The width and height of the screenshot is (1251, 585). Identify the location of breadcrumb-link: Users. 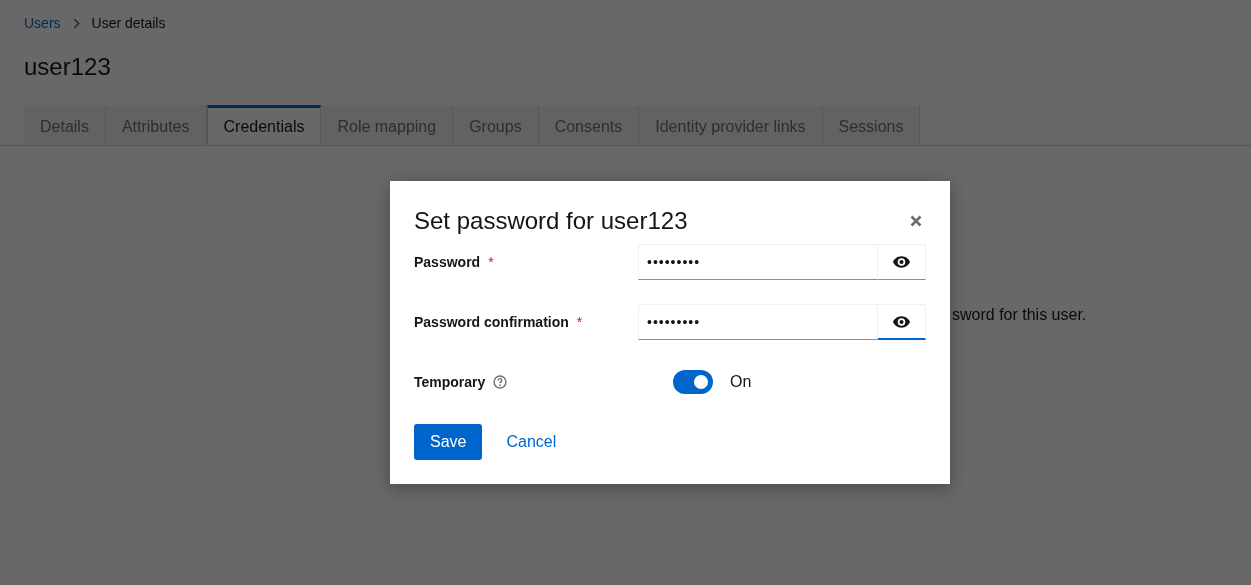
(42, 23).